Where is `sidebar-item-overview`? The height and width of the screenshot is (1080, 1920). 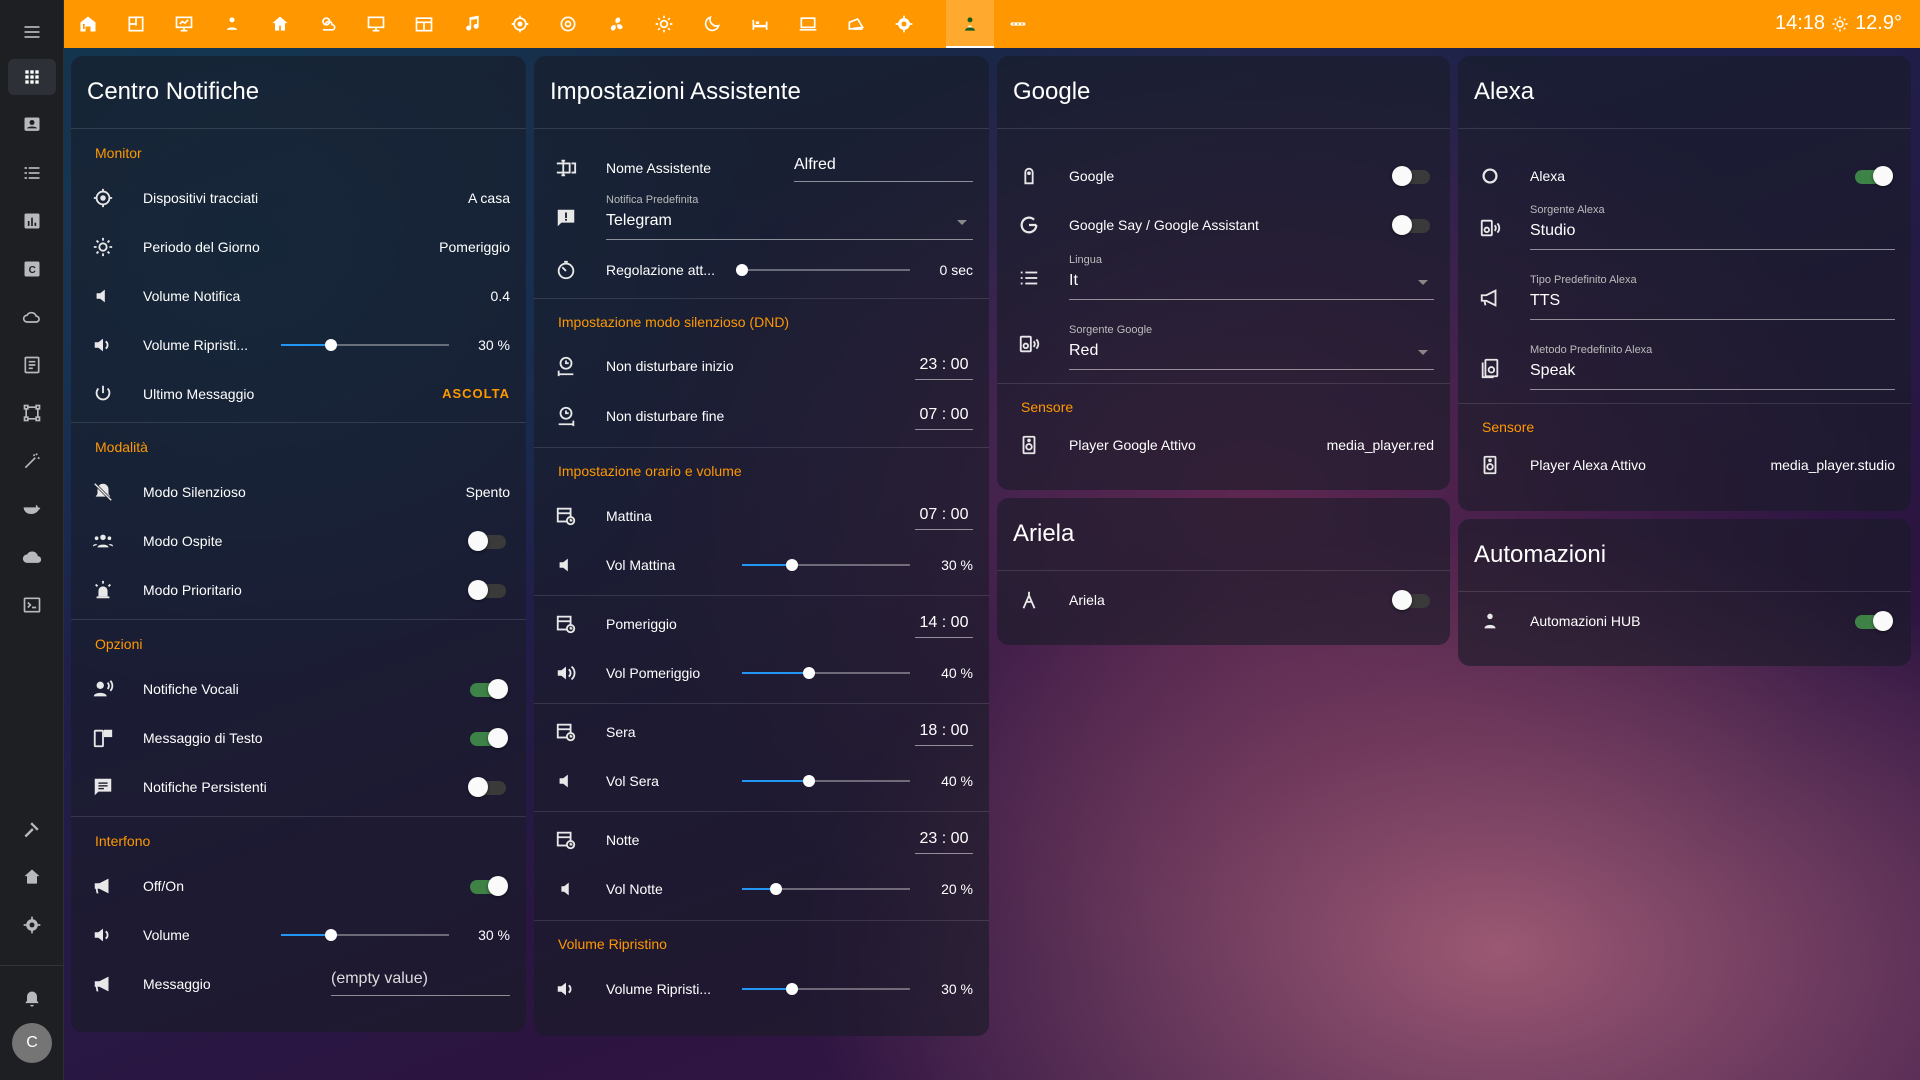 sidebar-item-overview is located at coordinates (32, 77).